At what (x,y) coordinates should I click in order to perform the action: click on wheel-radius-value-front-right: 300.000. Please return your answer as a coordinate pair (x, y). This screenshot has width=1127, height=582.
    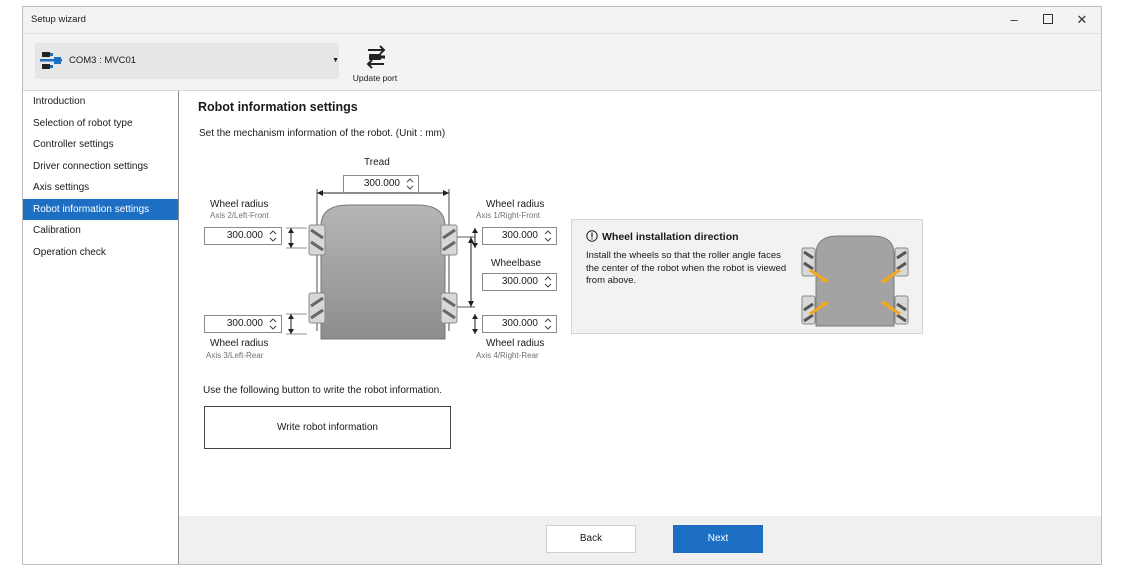
    Looking at the image, I should click on (519, 235).